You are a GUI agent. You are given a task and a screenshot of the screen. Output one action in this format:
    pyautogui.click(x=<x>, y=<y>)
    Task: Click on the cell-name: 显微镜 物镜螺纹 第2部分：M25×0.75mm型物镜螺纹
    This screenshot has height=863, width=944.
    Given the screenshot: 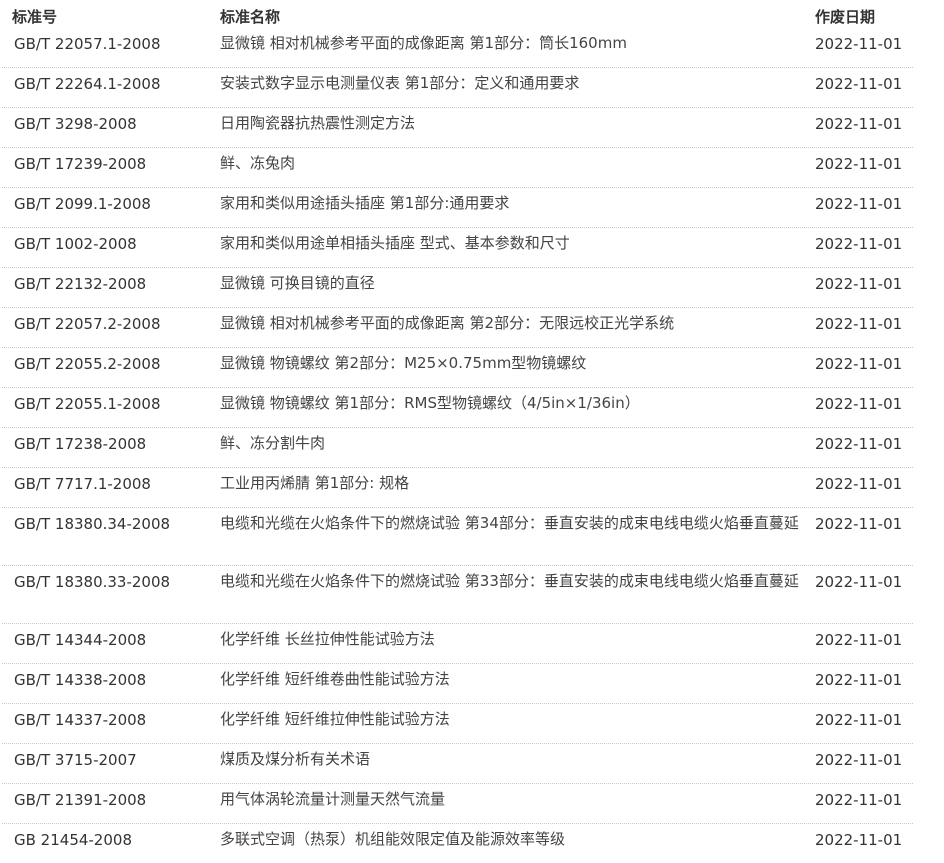 What is the action you would take?
    pyautogui.click(x=517, y=359)
    